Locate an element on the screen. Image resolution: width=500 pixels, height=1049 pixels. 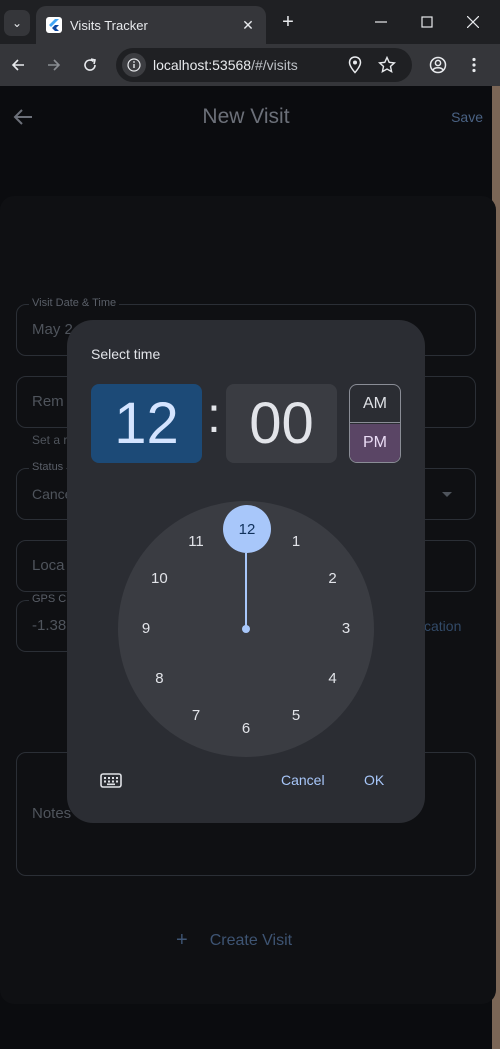
url-text: localhost:53568/#/visits is located at coordinates (225, 65).